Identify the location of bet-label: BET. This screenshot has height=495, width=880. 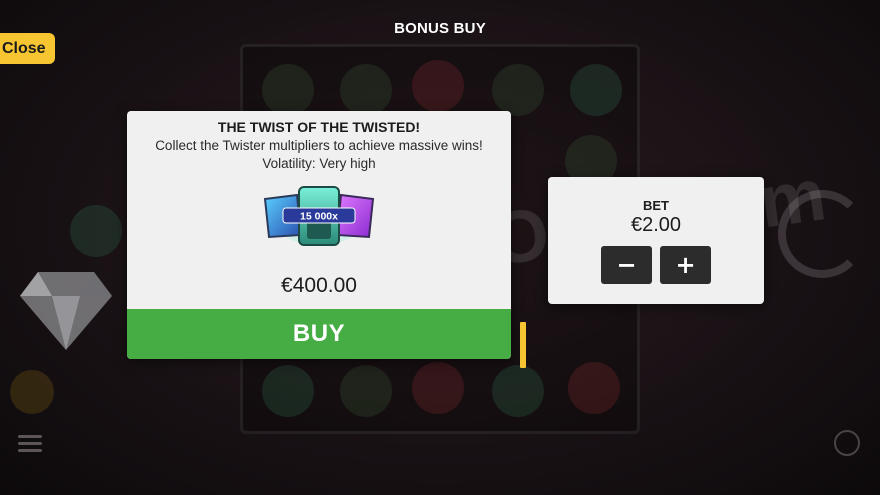
(656, 205).